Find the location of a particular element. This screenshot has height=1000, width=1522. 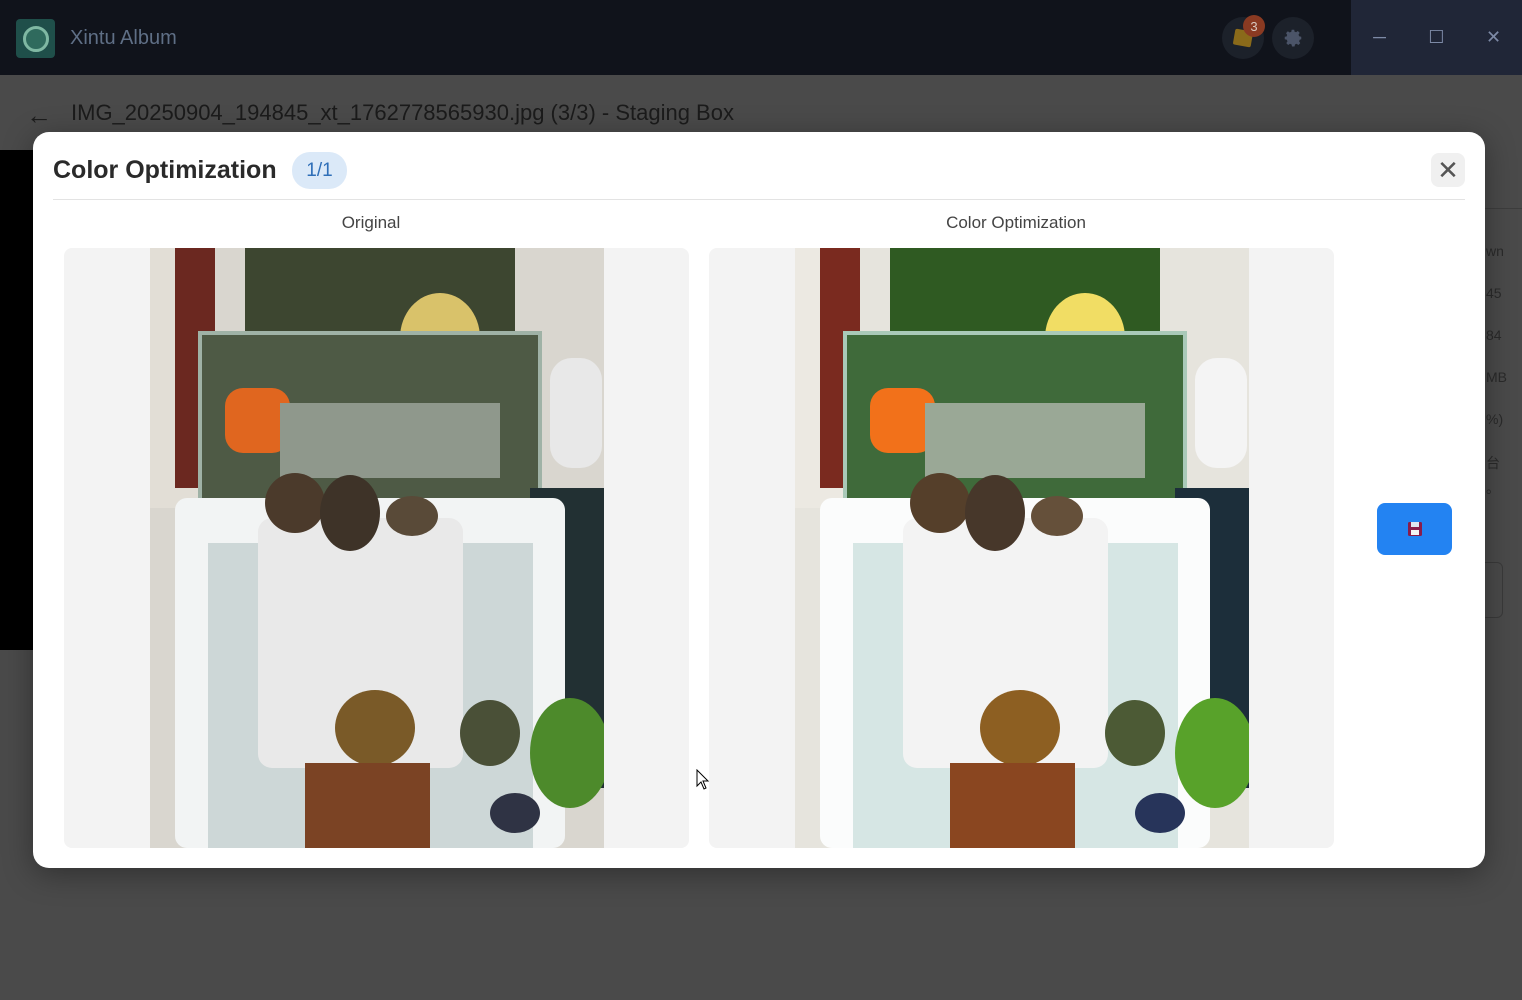

maximize-button: ☐ is located at coordinates (1436, 37).